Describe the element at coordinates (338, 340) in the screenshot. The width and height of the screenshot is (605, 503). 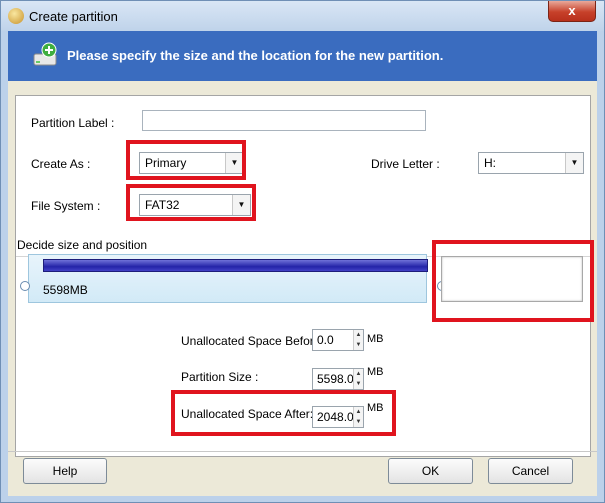
I see `space-before-stepper: 0.0 ▲ ▼` at that location.